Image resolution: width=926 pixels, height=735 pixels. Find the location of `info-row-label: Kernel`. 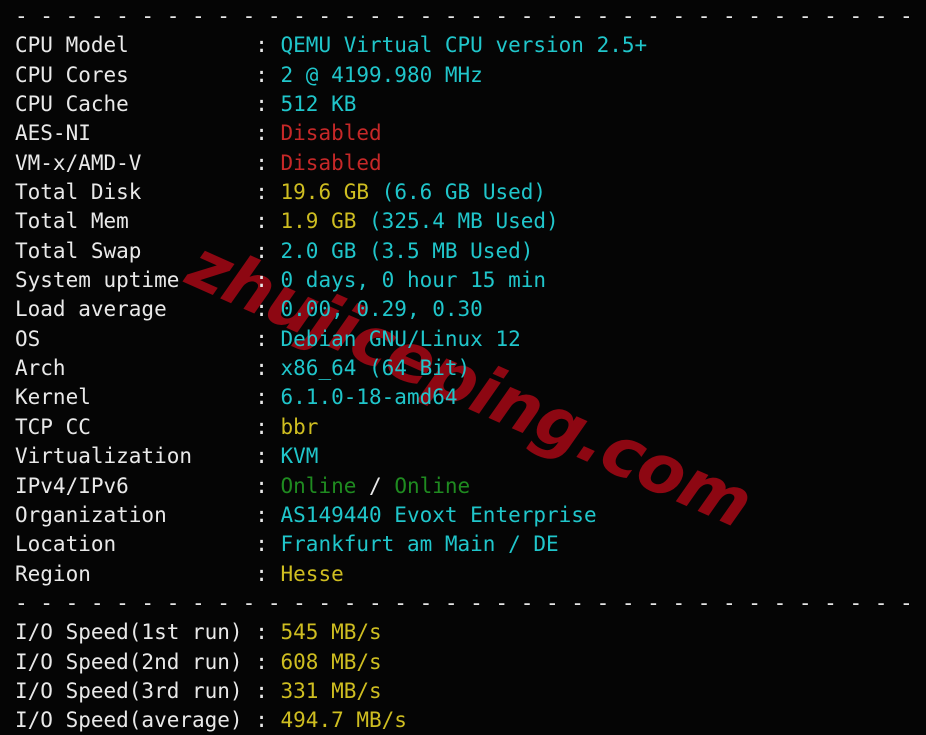

info-row-label: Kernel is located at coordinates (129, 397).